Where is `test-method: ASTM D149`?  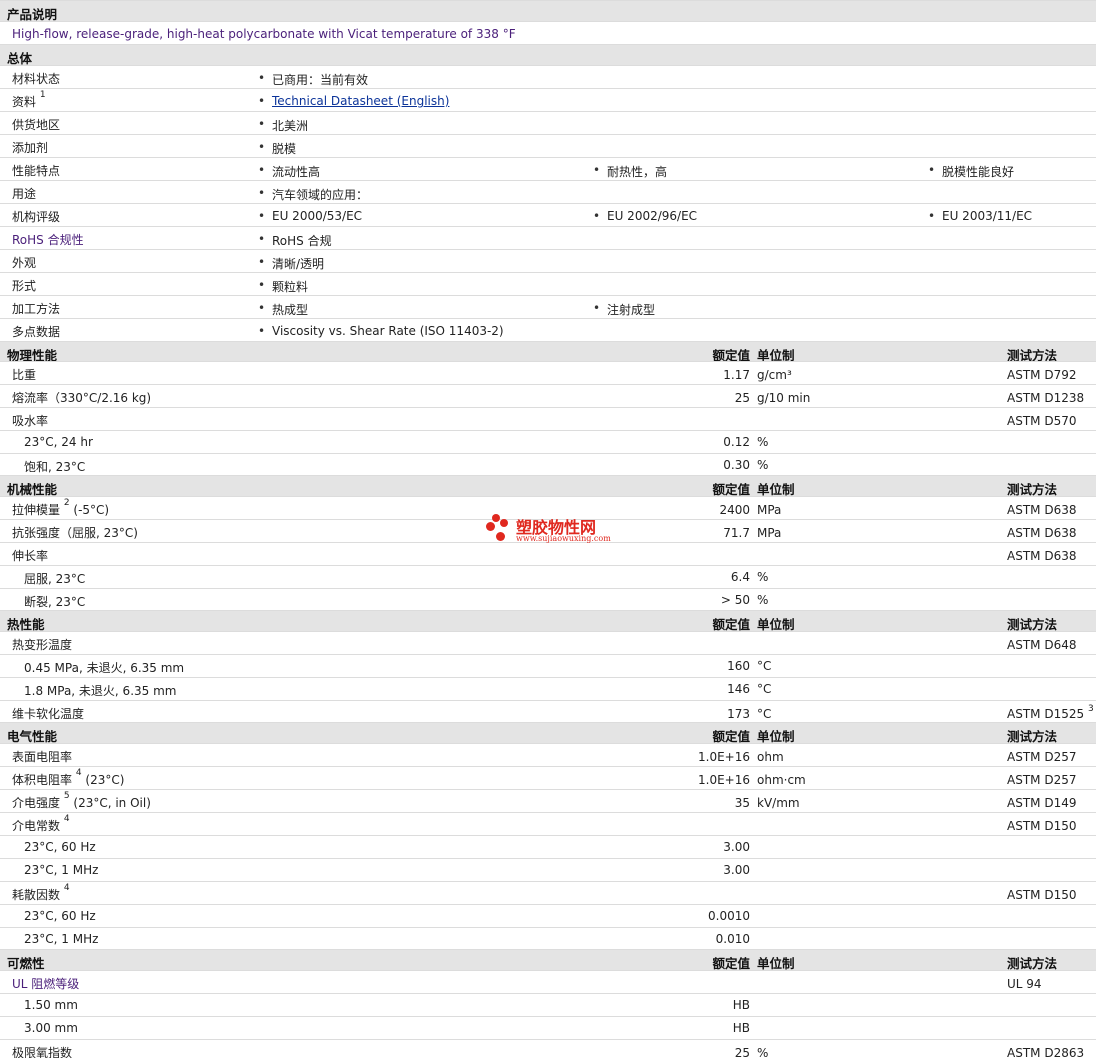
test-method: ASTM D149 is located at coordinates (1042, 803).